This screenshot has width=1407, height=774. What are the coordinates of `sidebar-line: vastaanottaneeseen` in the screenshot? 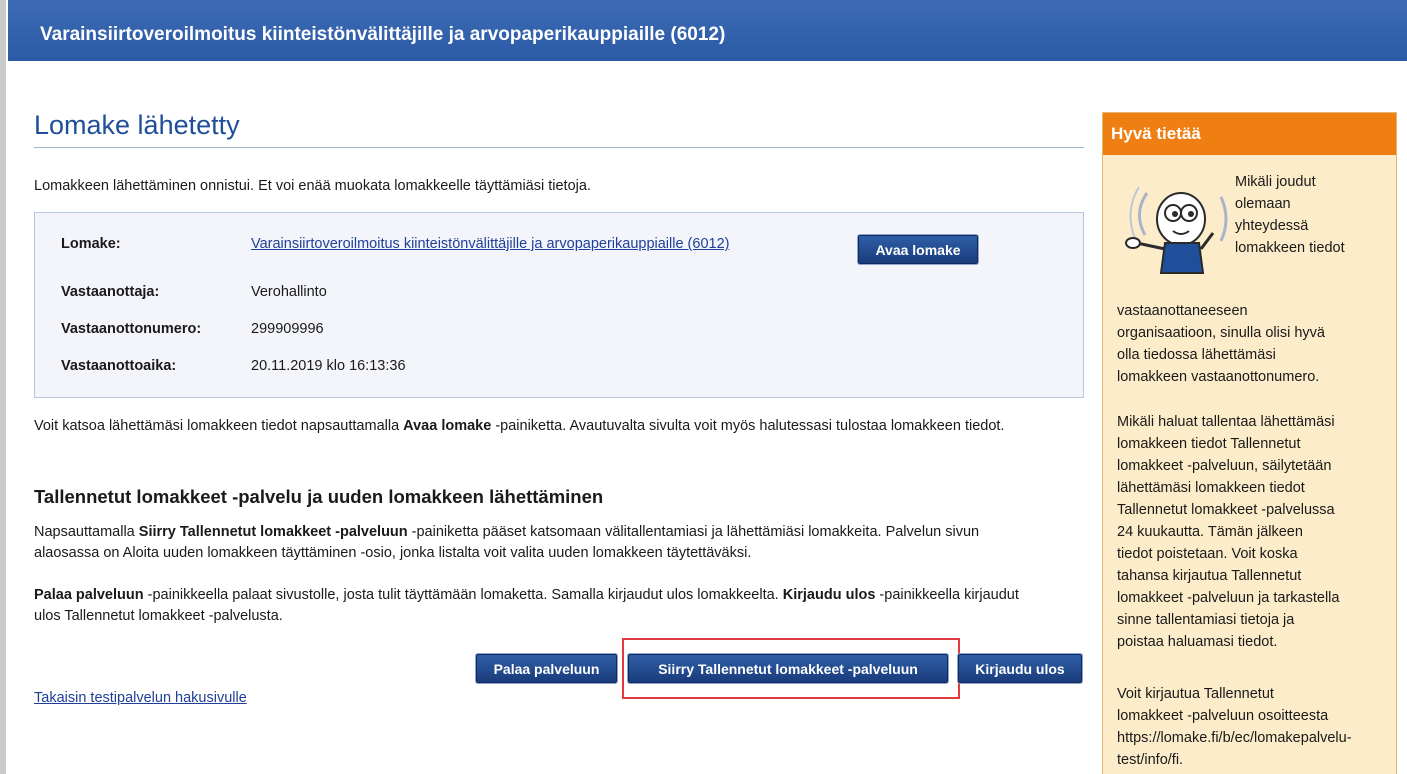 It's located at (1182, 311).